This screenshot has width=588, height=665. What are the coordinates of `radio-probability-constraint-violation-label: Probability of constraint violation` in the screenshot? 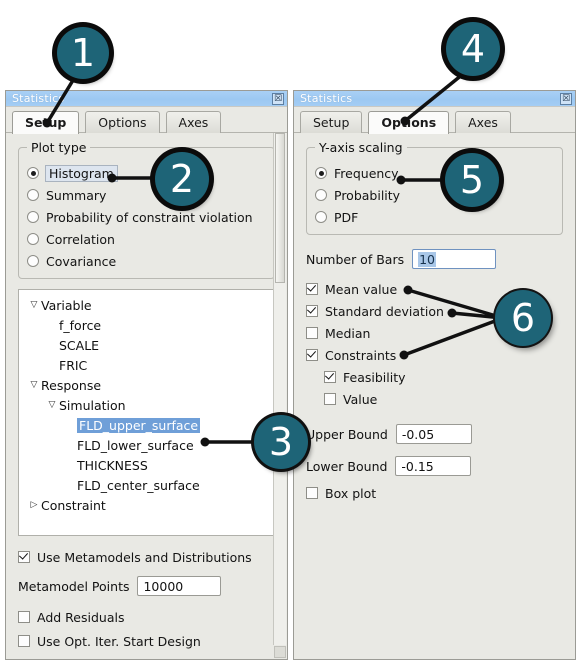 It's located at (149, 217).